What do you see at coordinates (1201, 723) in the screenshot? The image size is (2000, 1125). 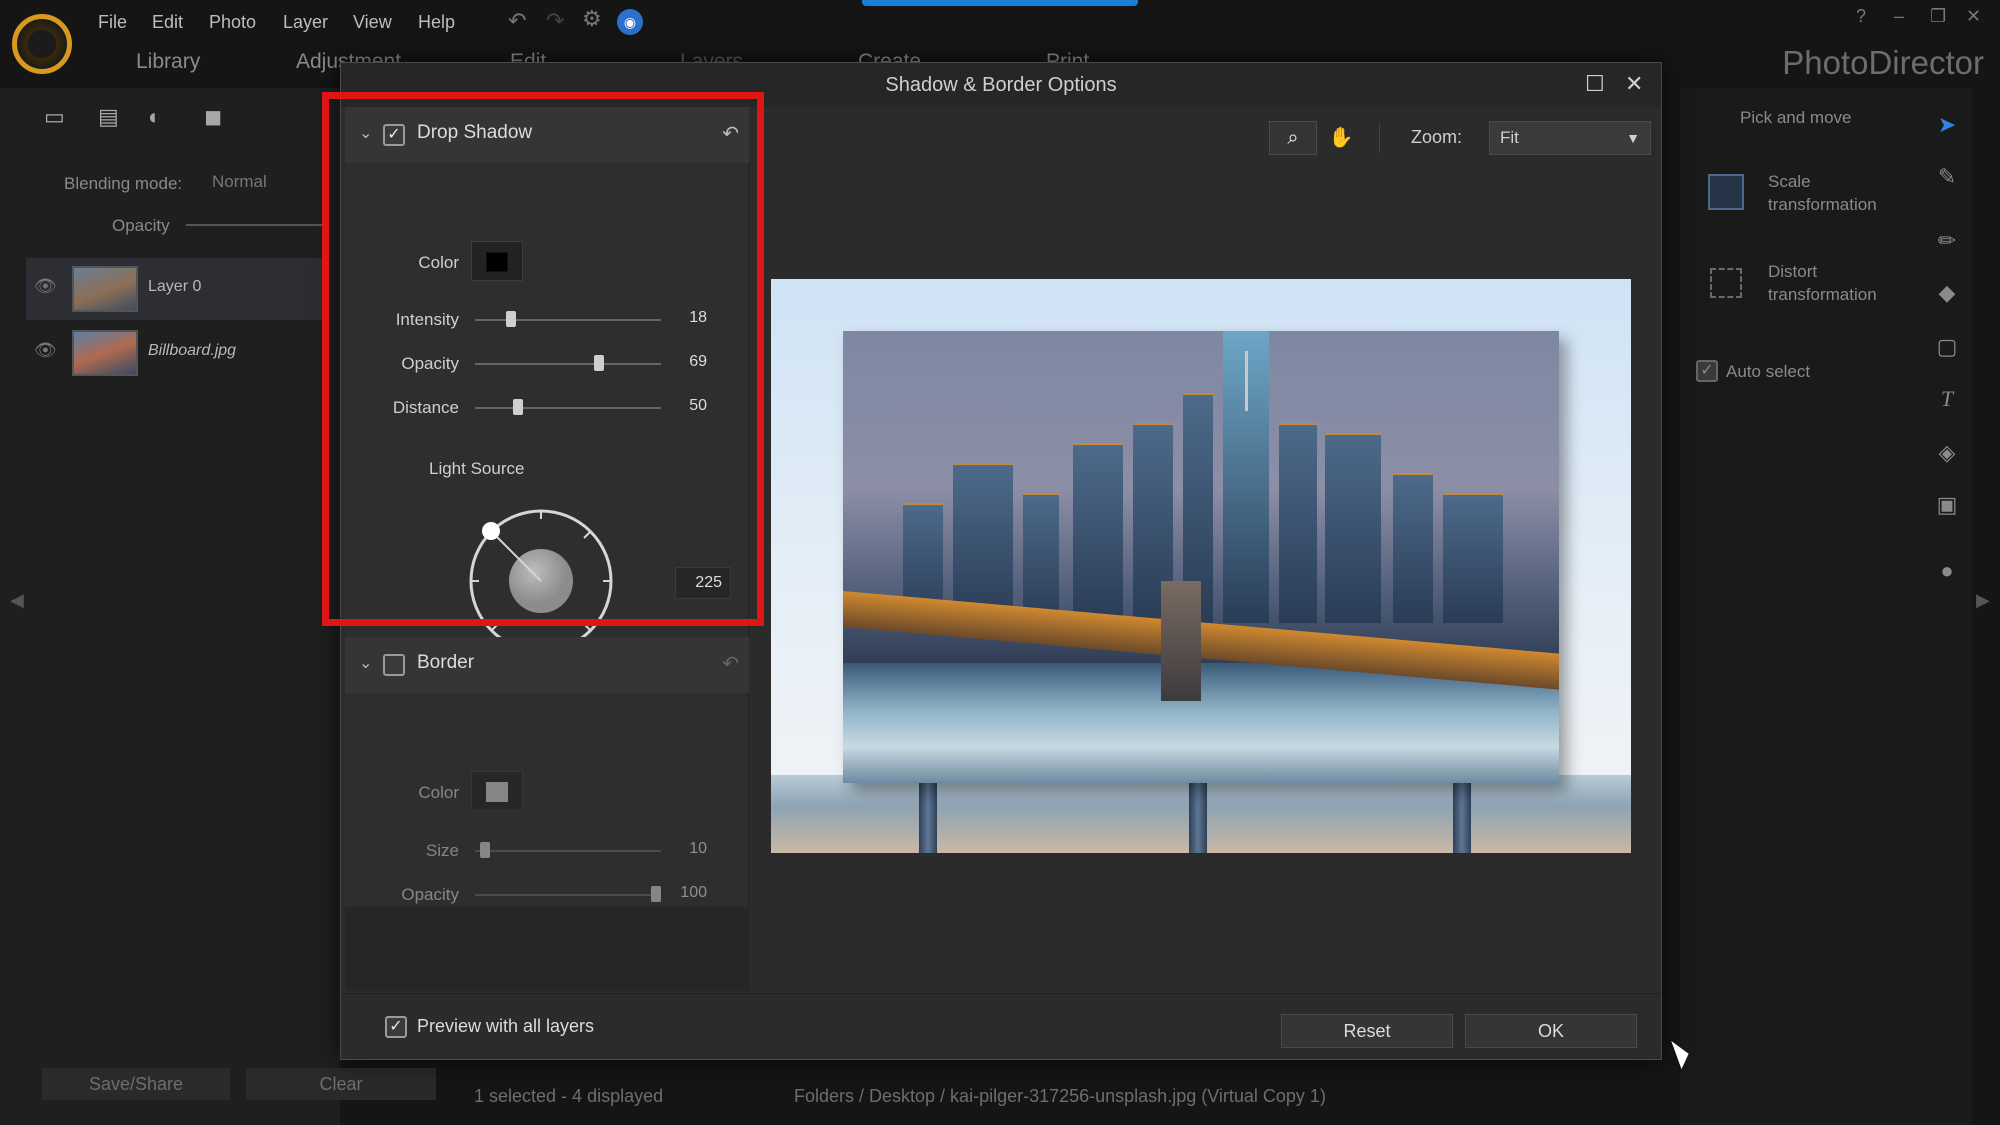 I see `image-water` at bounding box center [1201, 723].